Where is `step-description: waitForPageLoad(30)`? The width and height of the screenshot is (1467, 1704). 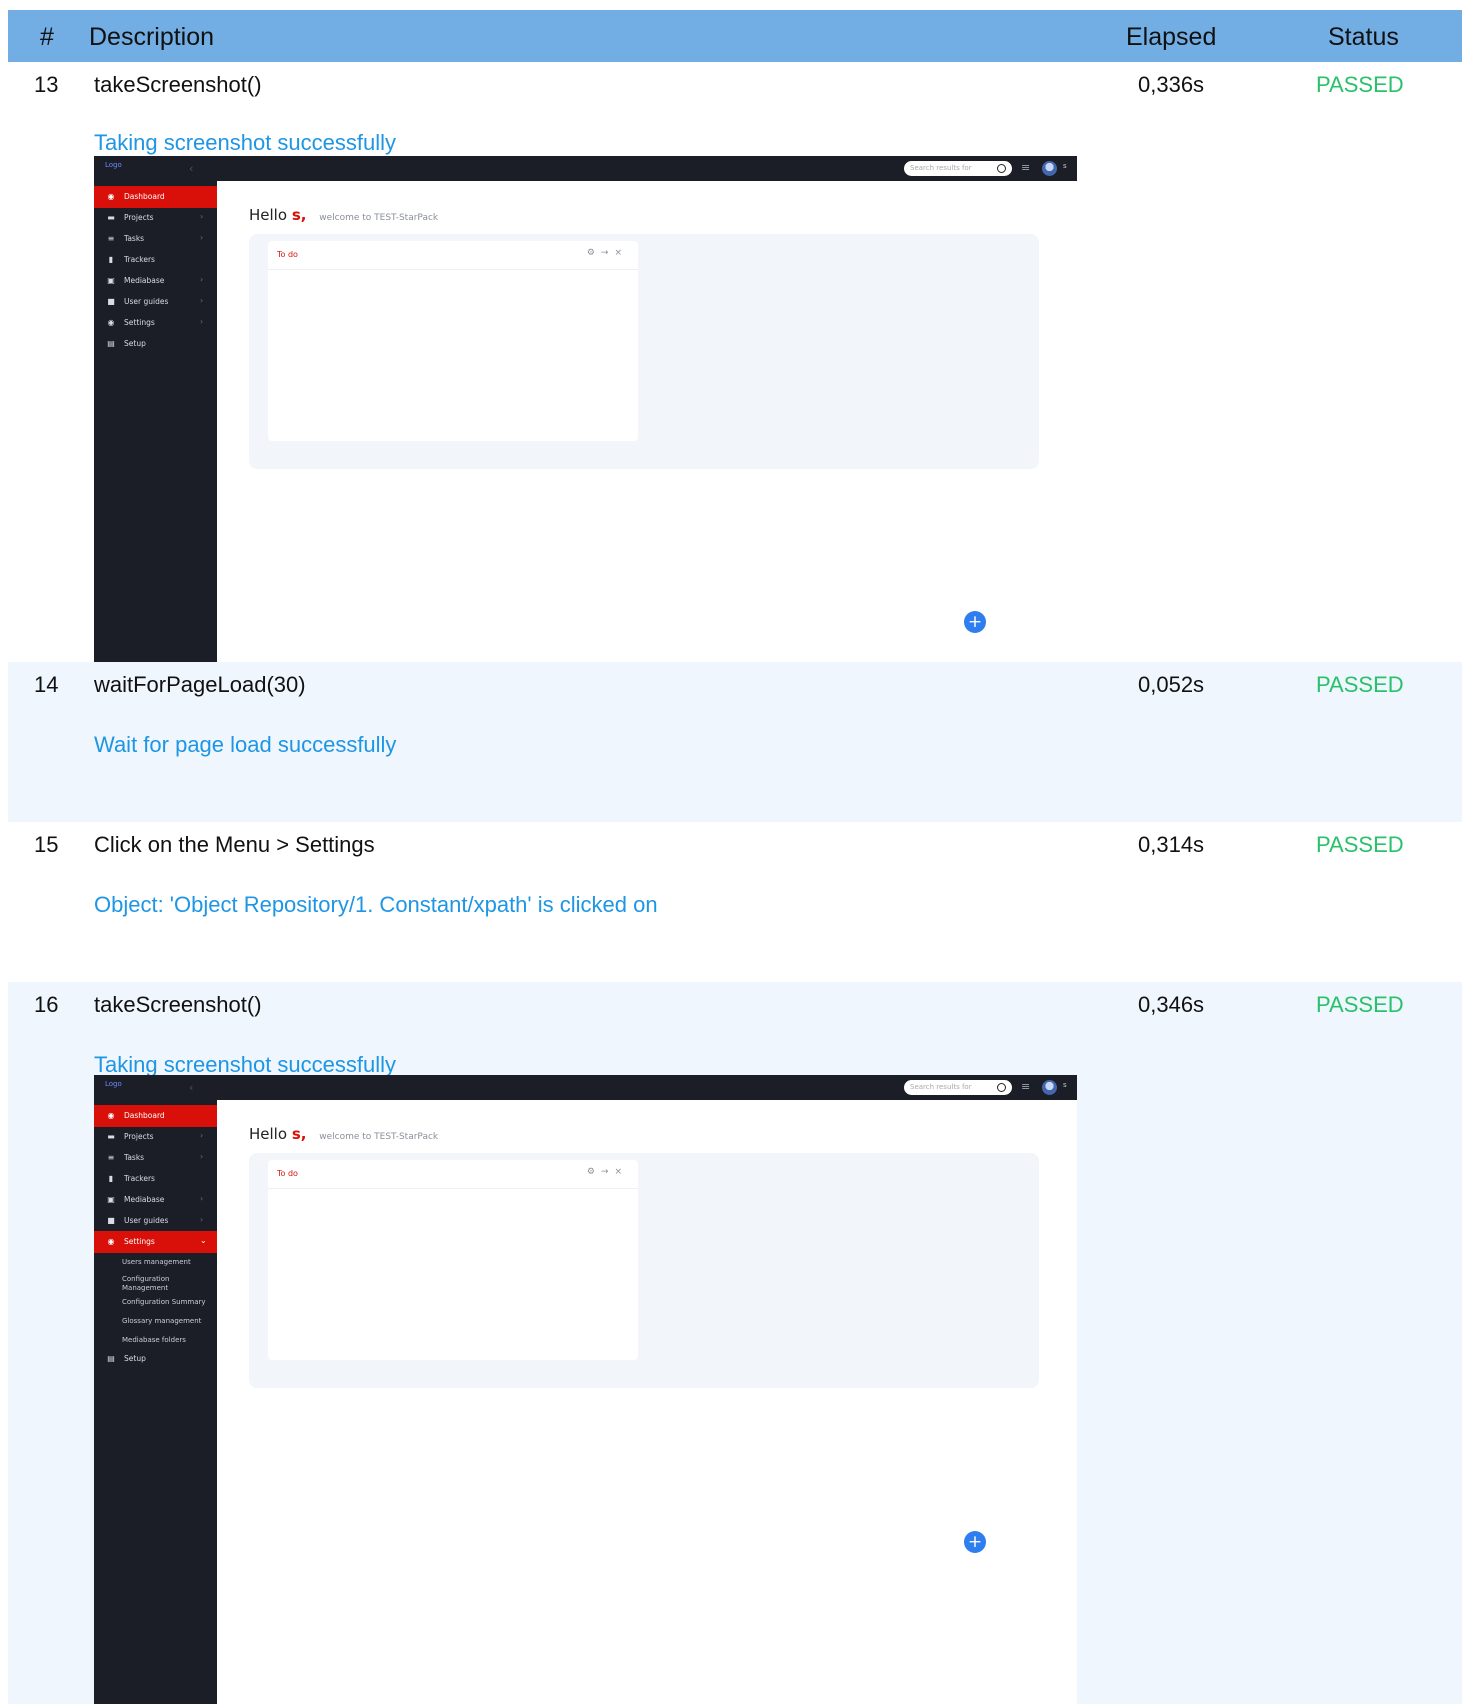 step-description: waitForPageLoad(30) is located at coordinates (200, 684).